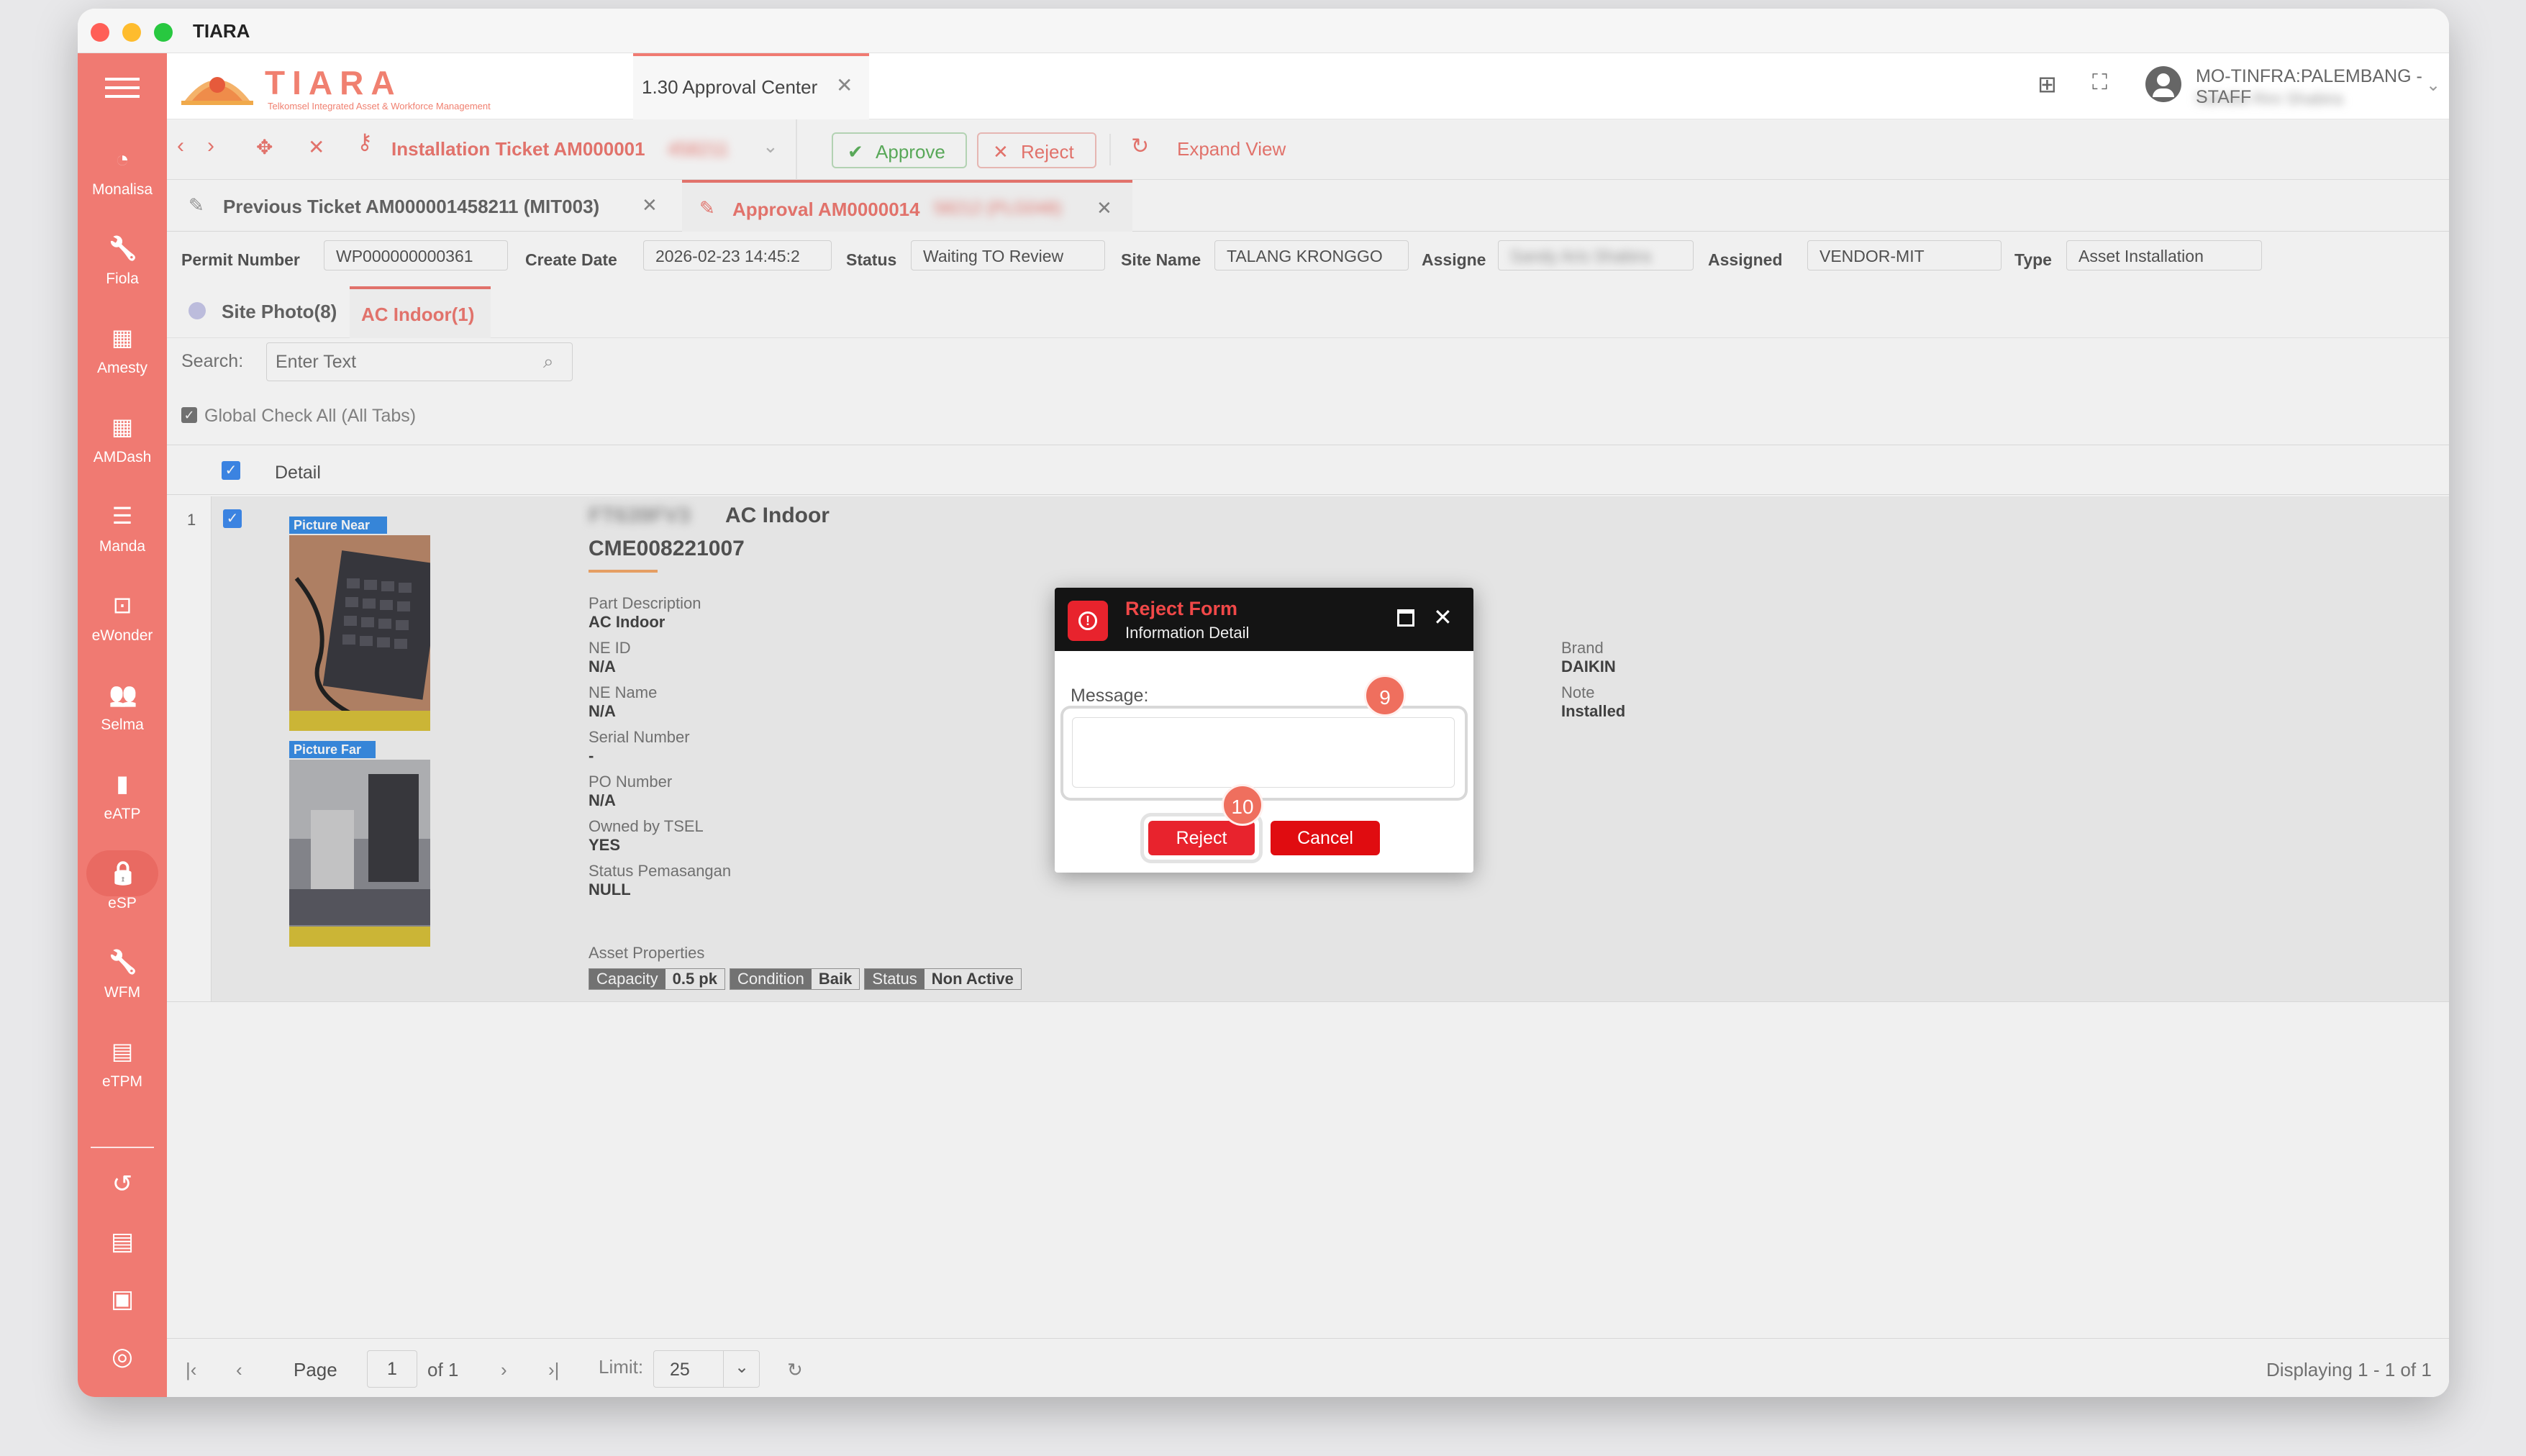 This screenshot has height=1456, width=2526. What do you see at coordinates (2269, 98) in the screenshot?
I see `user-name: Nahdia Rini Shabira` at bounding box center [2269, 98].